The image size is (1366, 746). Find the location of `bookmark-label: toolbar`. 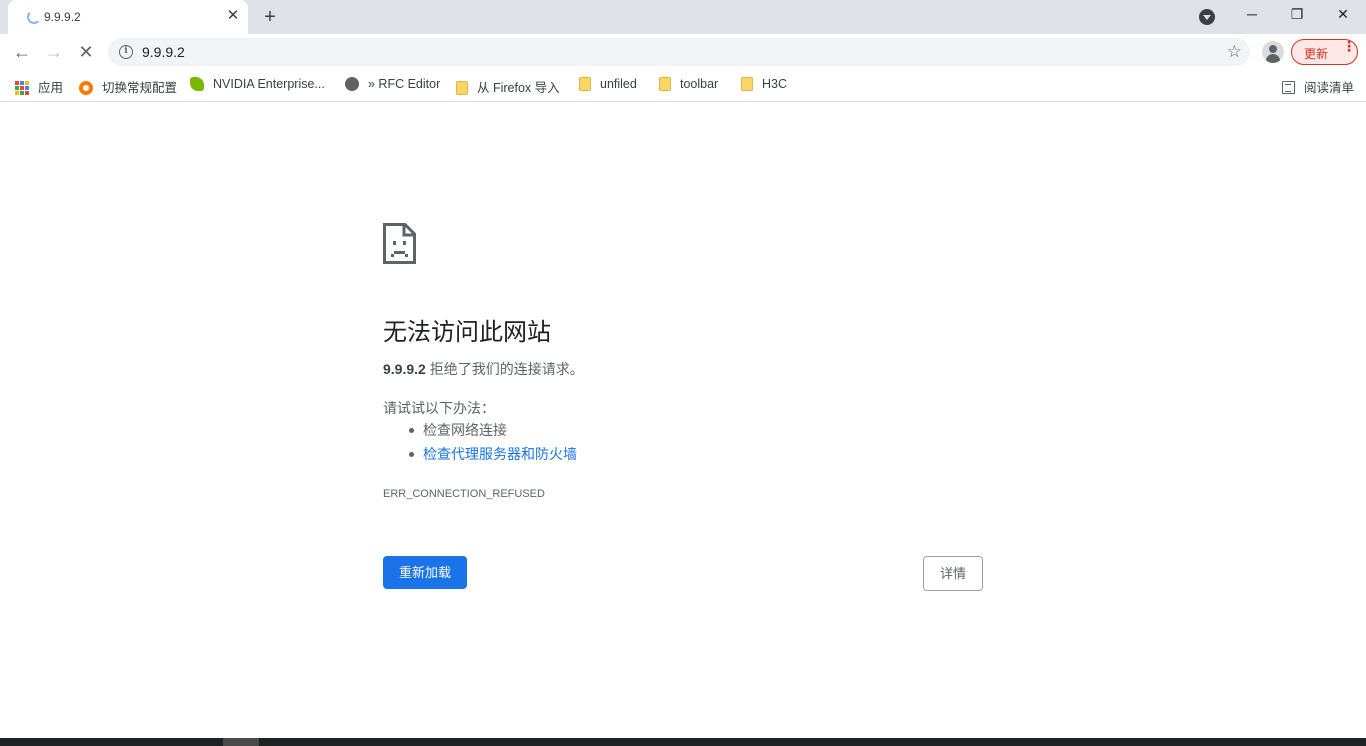

bookmark-label: toolbar is located at coordinates (699, 84).